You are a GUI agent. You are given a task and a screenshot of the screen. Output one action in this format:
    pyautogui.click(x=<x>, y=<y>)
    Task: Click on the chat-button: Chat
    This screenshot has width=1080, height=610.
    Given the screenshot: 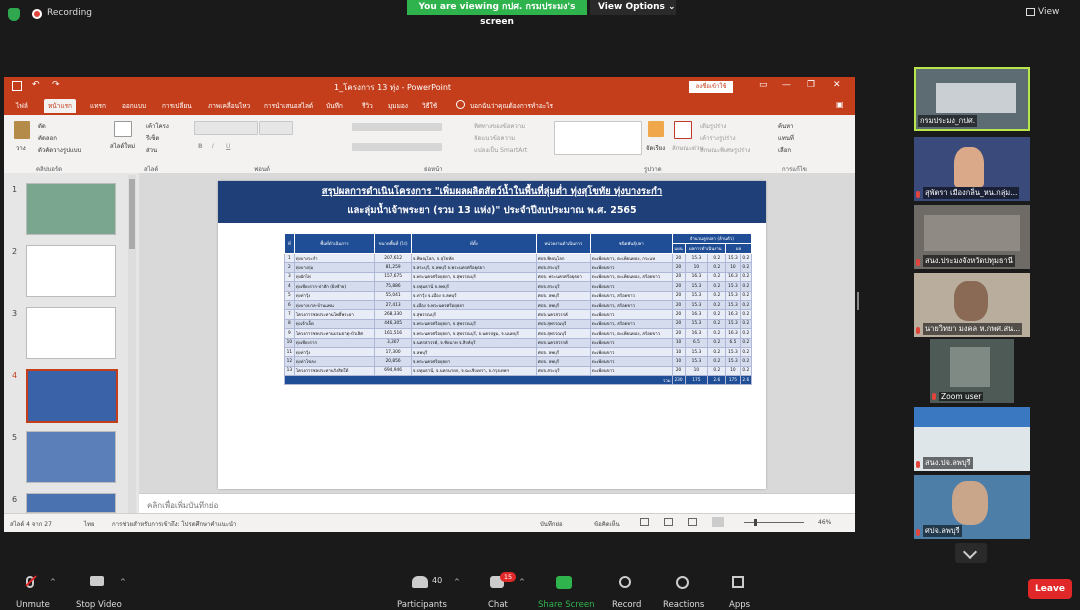 What is the action you would take?
    pyautogui.click(x=498, y=605)
    